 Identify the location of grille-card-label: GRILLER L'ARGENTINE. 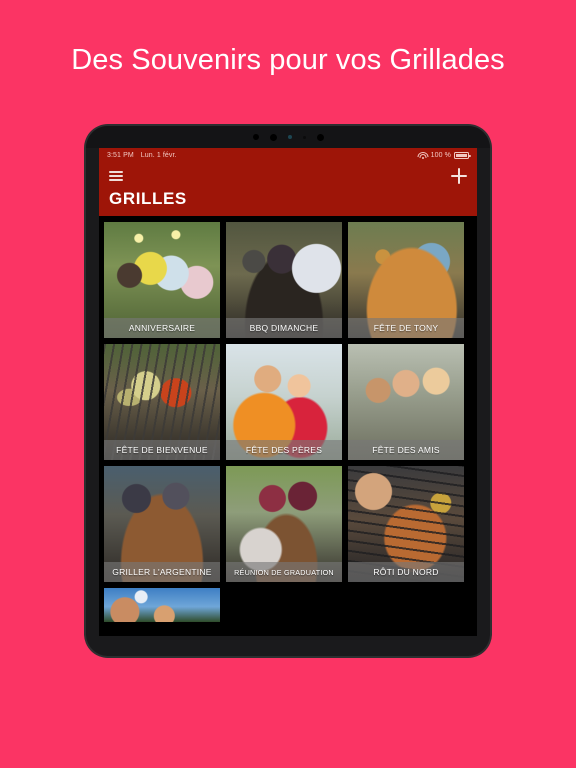
(162, 572).